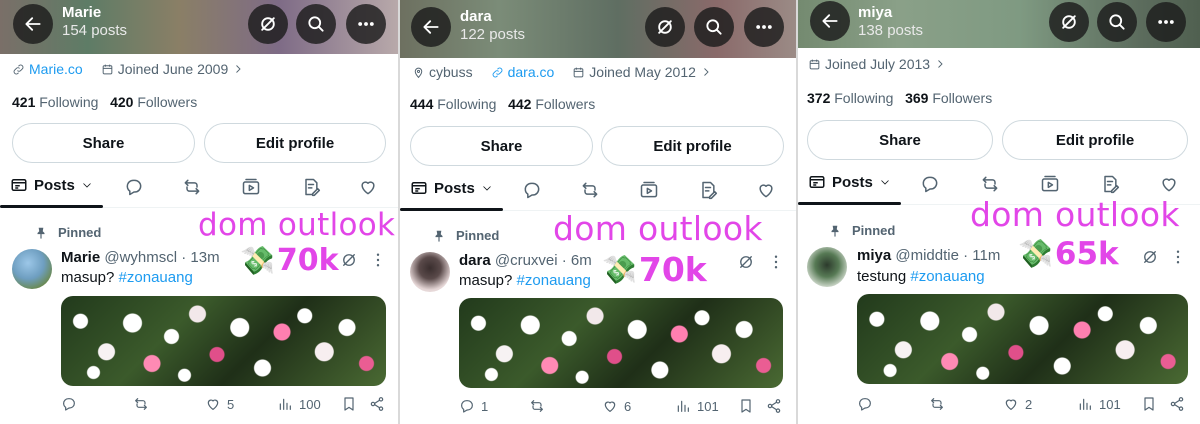 Image resolution: width=1200 pixels, height=424 pixels. Describe the element at coordinates (616, 406) in the screenshot. I see `like-button: 6` at that location.